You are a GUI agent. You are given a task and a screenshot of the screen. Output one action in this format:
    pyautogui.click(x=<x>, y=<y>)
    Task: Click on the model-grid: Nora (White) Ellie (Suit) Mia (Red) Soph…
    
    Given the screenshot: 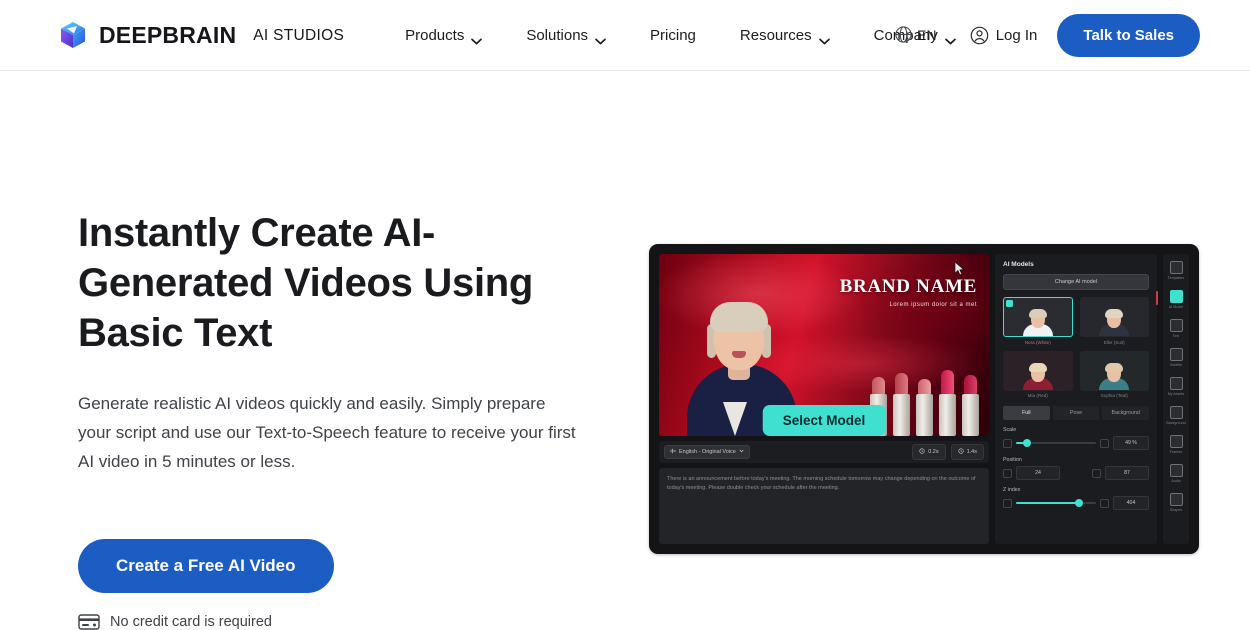 What is the action you would take?
    pyautogui.click(x=1076, y=347)
    